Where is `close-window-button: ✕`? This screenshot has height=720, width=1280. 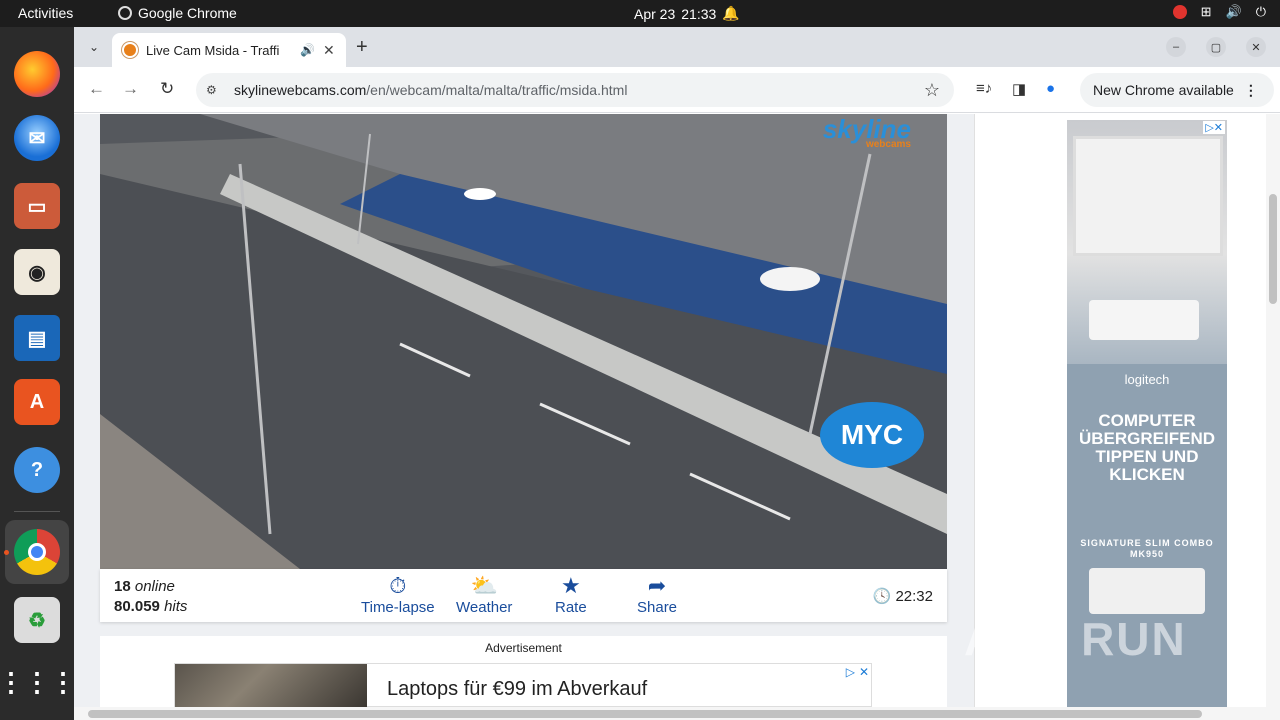
close-window-button: ✕ is located at coordinates (1256, 47).